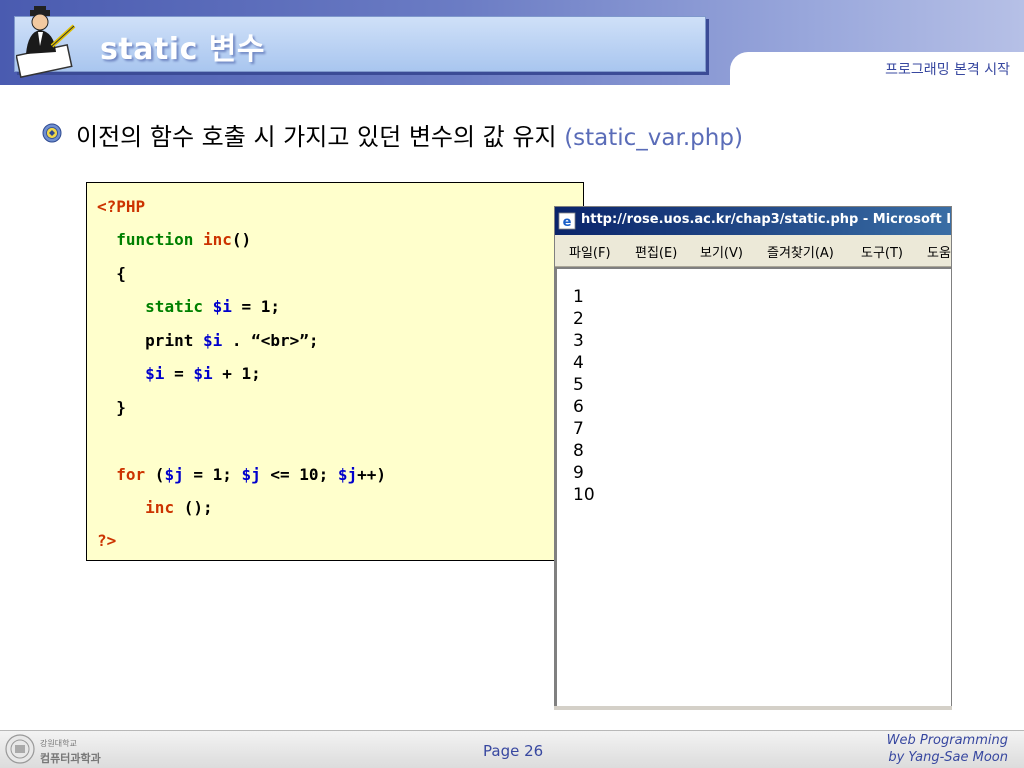  What do you see at coordinates (947, 70) in the screenshot?
I see `section-tag: 프로그래밍 본격 시작` at bounding box center [947, 70].